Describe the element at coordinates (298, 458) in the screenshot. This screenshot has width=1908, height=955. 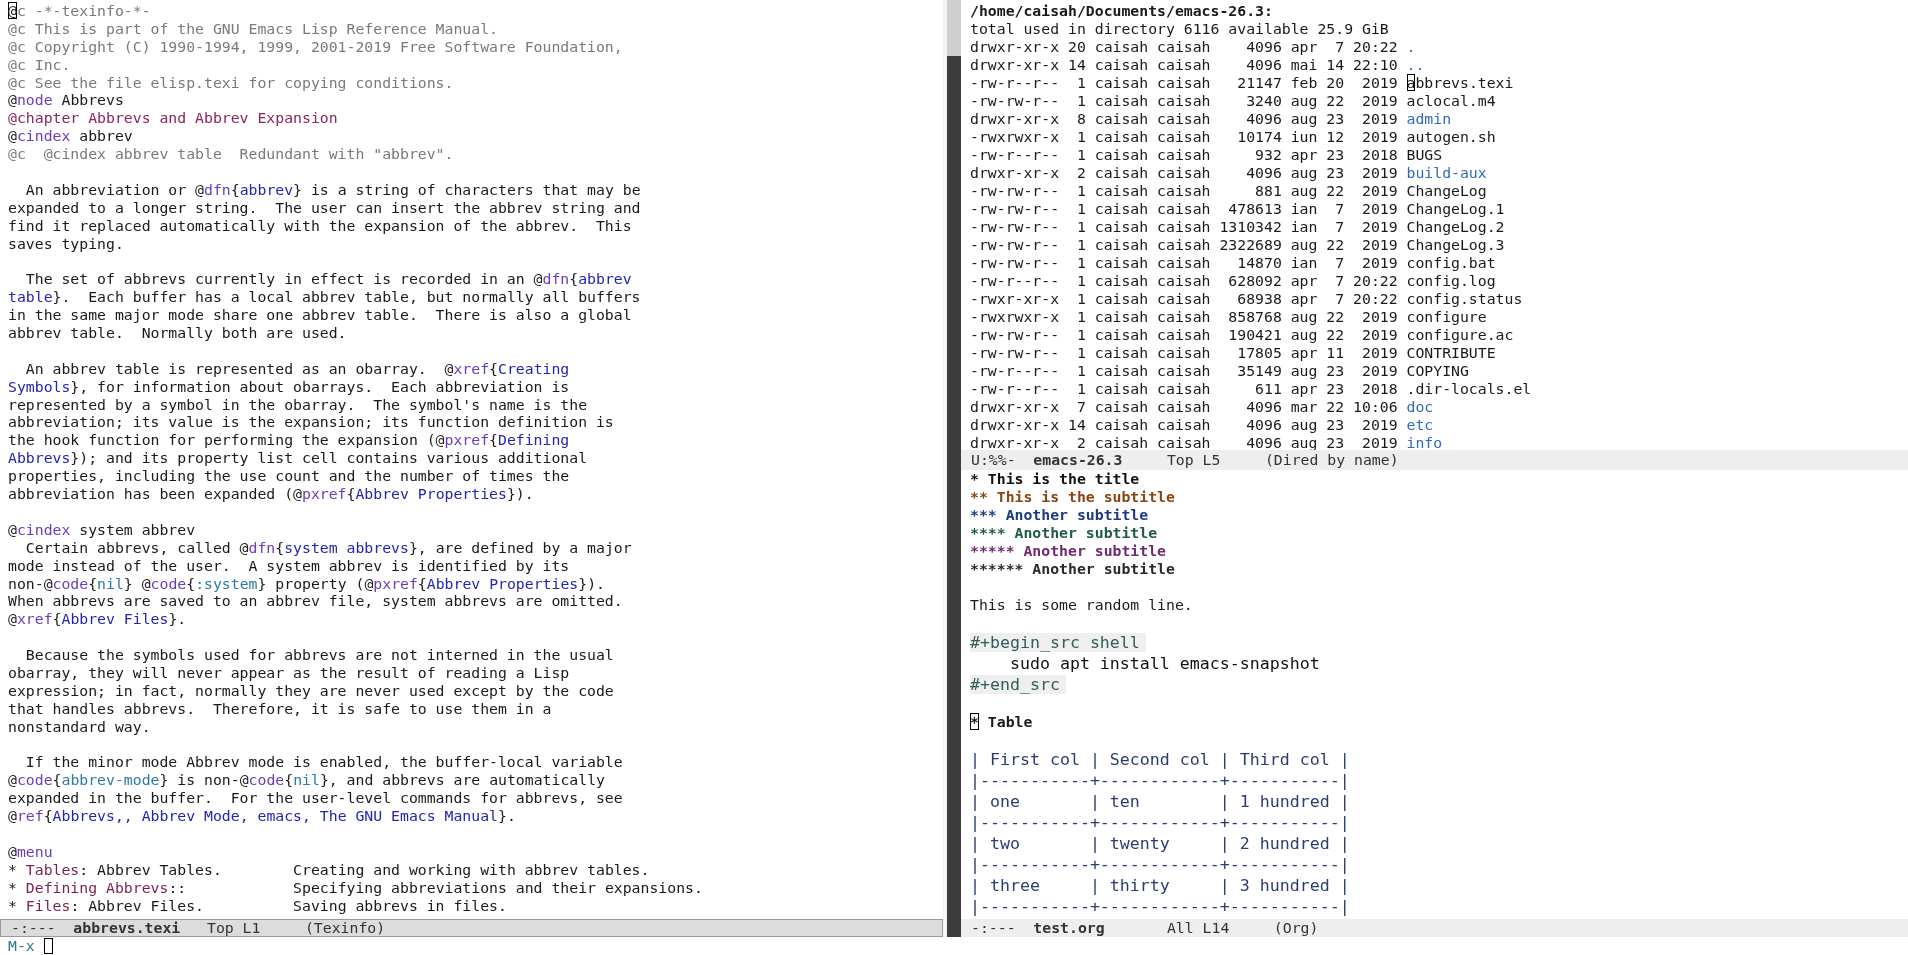
I see `code-line: Abbrevs}); and its property list cell contains various additional` at that location.